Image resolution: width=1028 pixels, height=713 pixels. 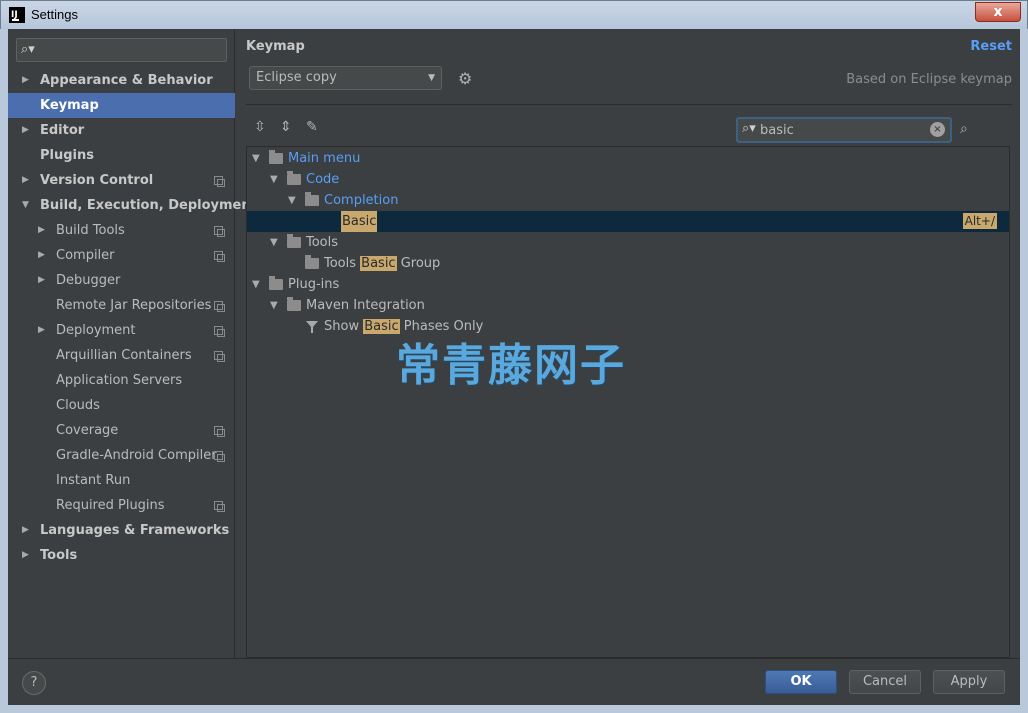 What do you see at coordinates (359, 221) in the screenshot?
I see `tree-row-label: Basic` at bounding box center [359, 221].